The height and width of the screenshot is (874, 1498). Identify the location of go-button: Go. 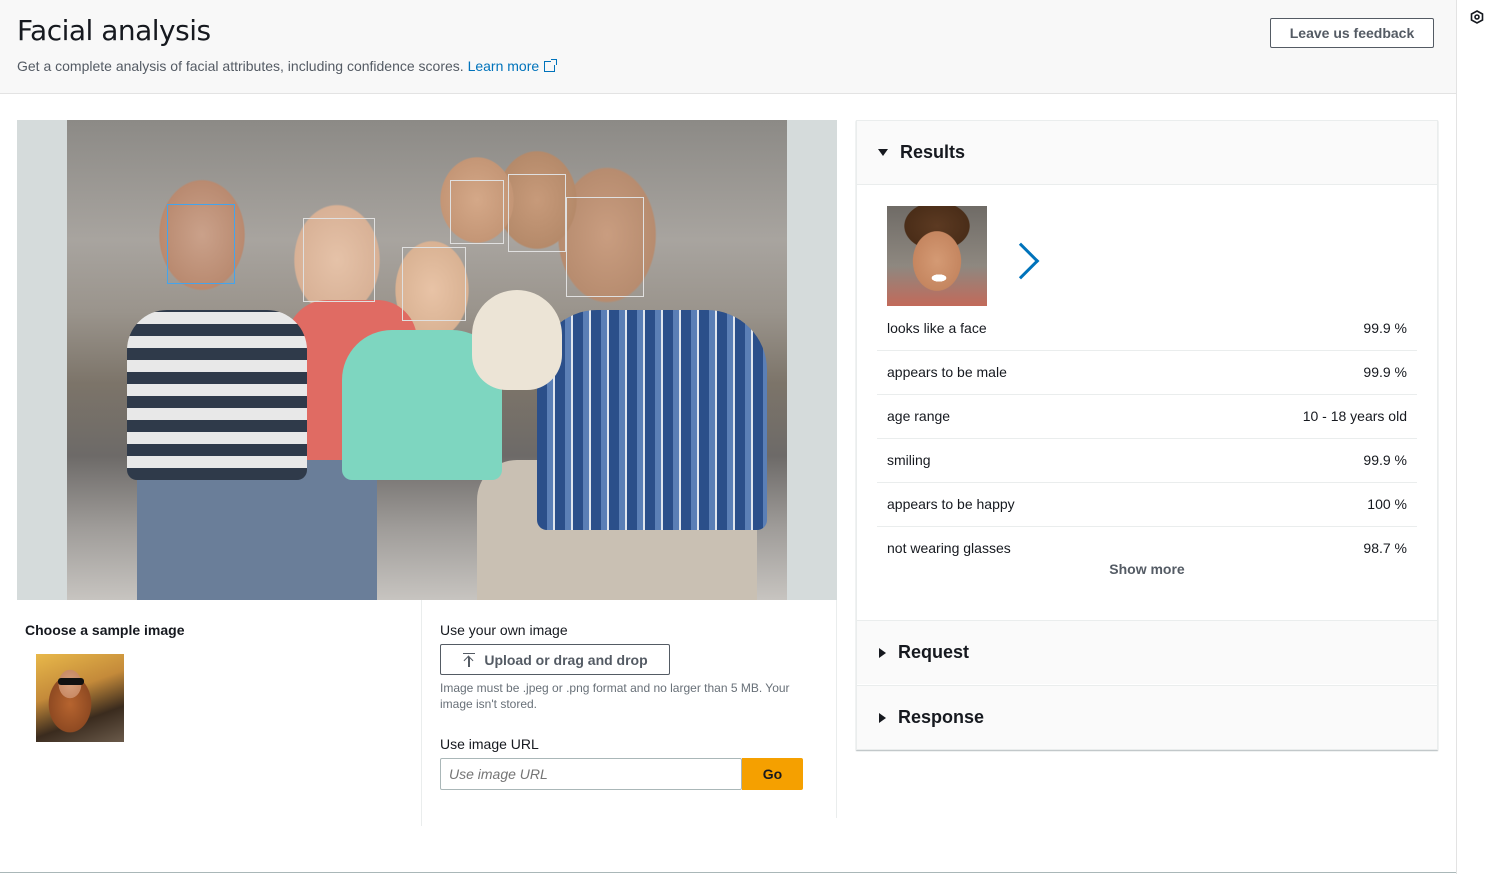
(772, 774).